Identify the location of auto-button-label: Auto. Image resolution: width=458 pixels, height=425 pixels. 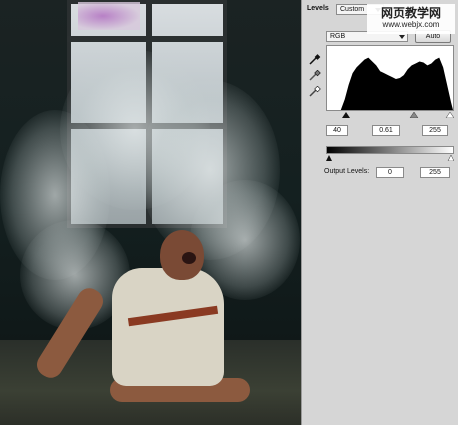
(433, 36).